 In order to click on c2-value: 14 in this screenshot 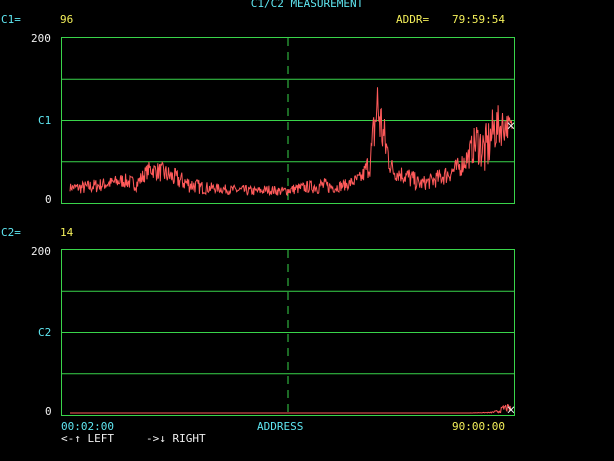, I will do `click(67, 232)`.